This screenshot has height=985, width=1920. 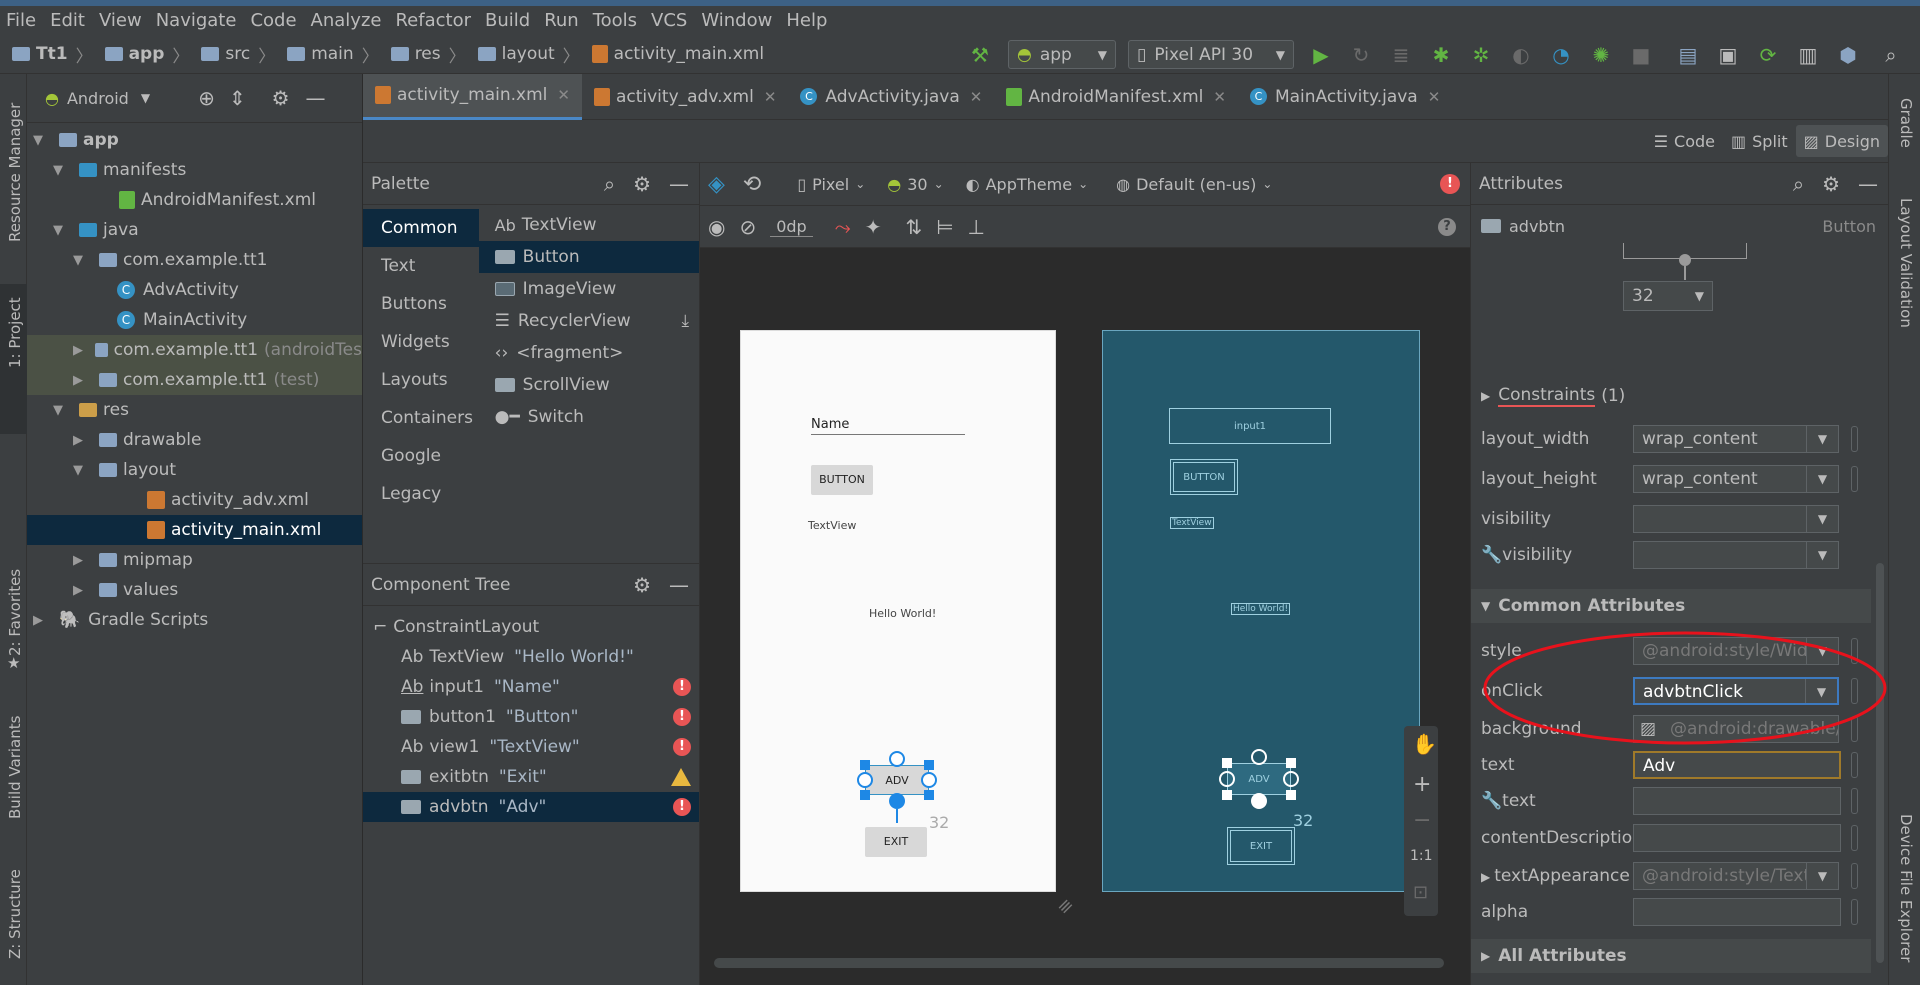 What do you see at coordinates (472, 96) in the screenshot?
I see `tab-activity-main: activity_main.xml ✕` at bounding box center [472, 96].